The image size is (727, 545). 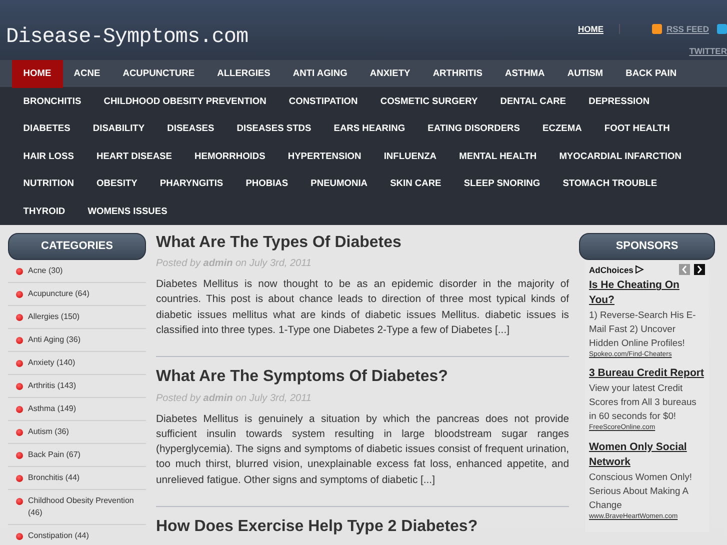 What do you see at coordinates (44, 211) in the screenshot?
I see `nav-link-item: THYROID` at bounding box center [44, 211].